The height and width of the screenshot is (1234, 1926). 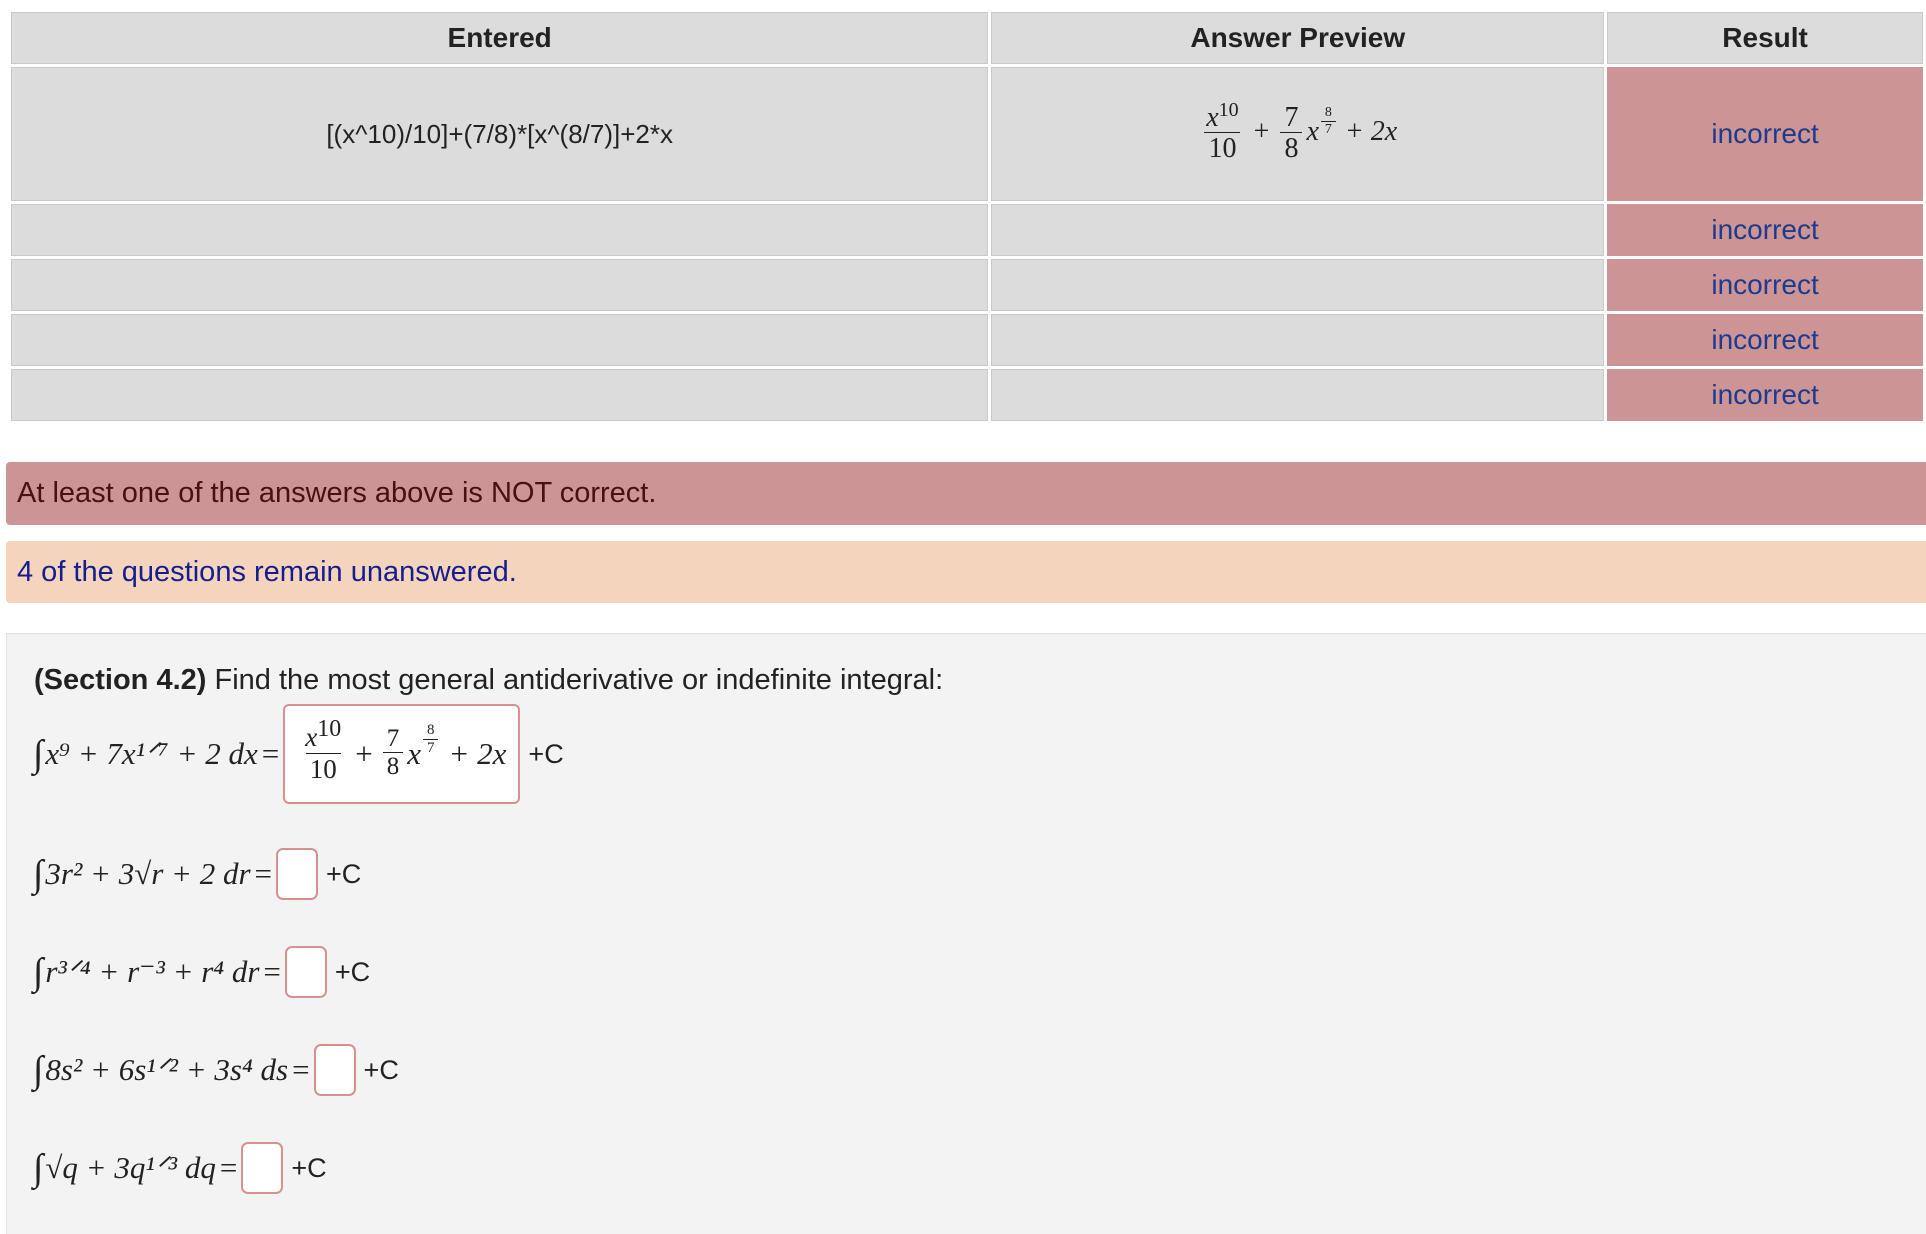 What do you see at coordinates (1298, 38) in the screenshot?
I see `header-answer-preview: Answer Preview` at bounding box center [1298, 38].